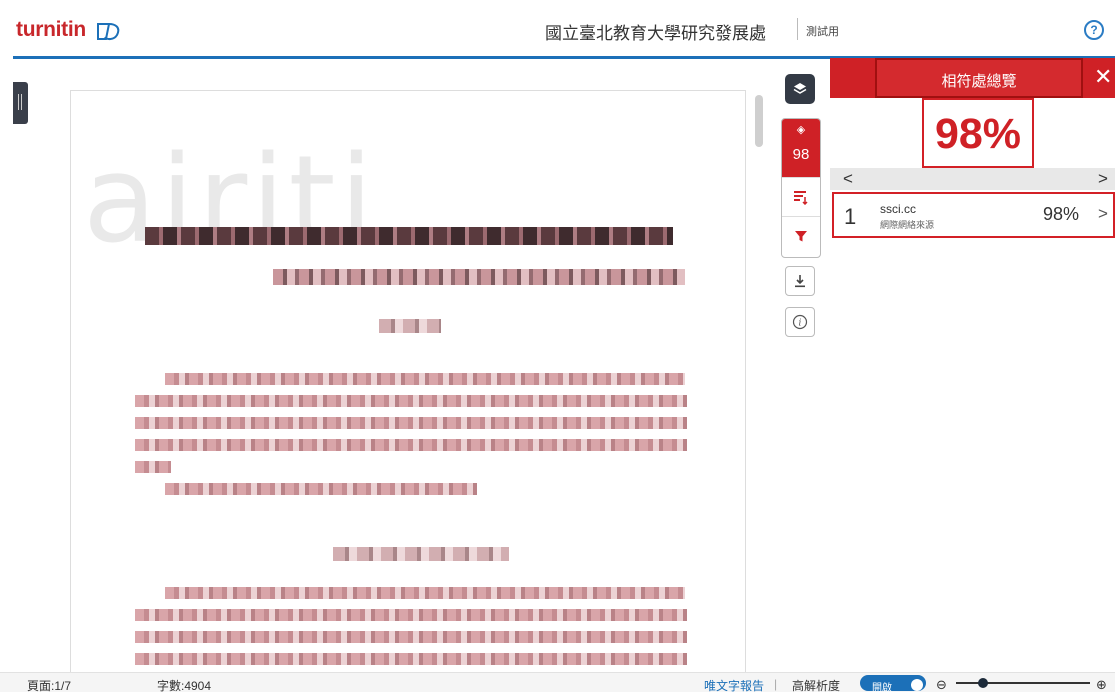 Image resolution: width=1115 pixels, height=692 pixels. I want to click on zoom-in-icon: ⊕, so click(1101, 684).